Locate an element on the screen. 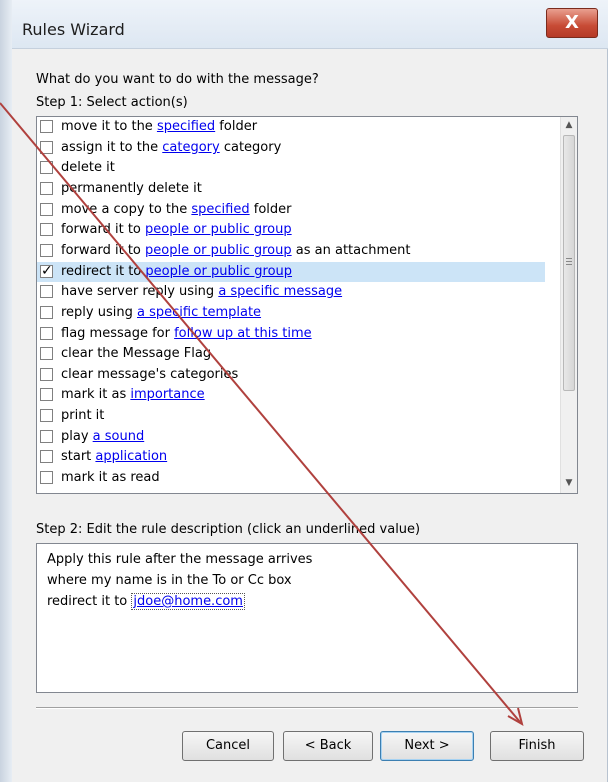 This screenshot has width=608, height=782. action-row: flag message for follow up at this time is located at coordinates (291, 334).